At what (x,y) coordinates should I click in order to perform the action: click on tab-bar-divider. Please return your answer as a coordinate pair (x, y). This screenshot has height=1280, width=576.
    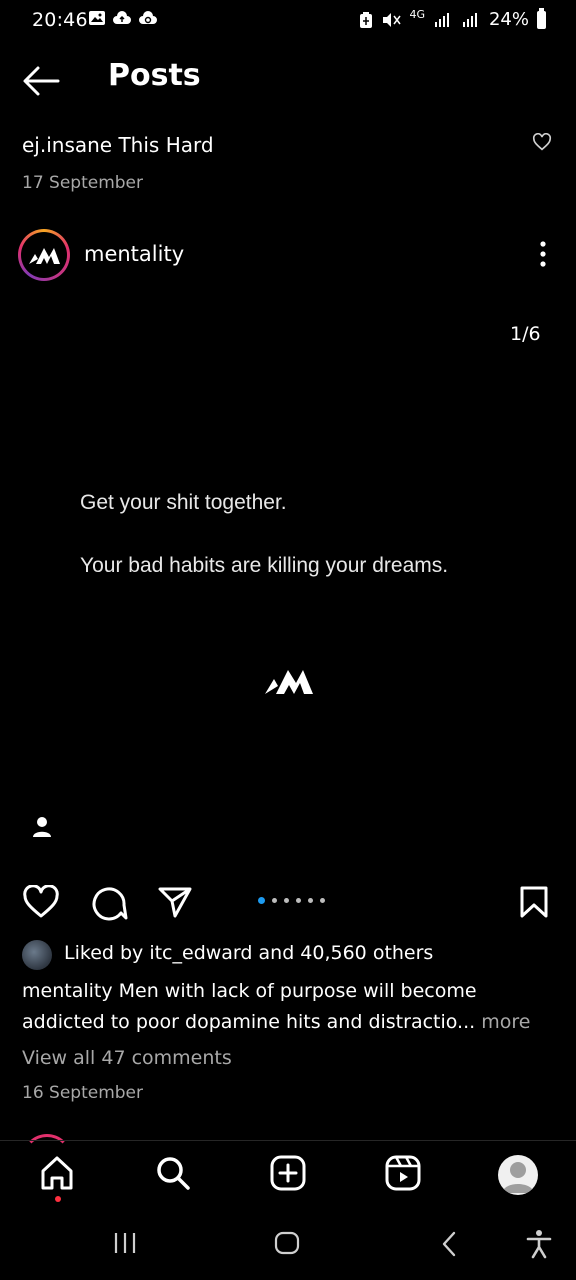
    Looking at the image, I should click on (288, 1140).